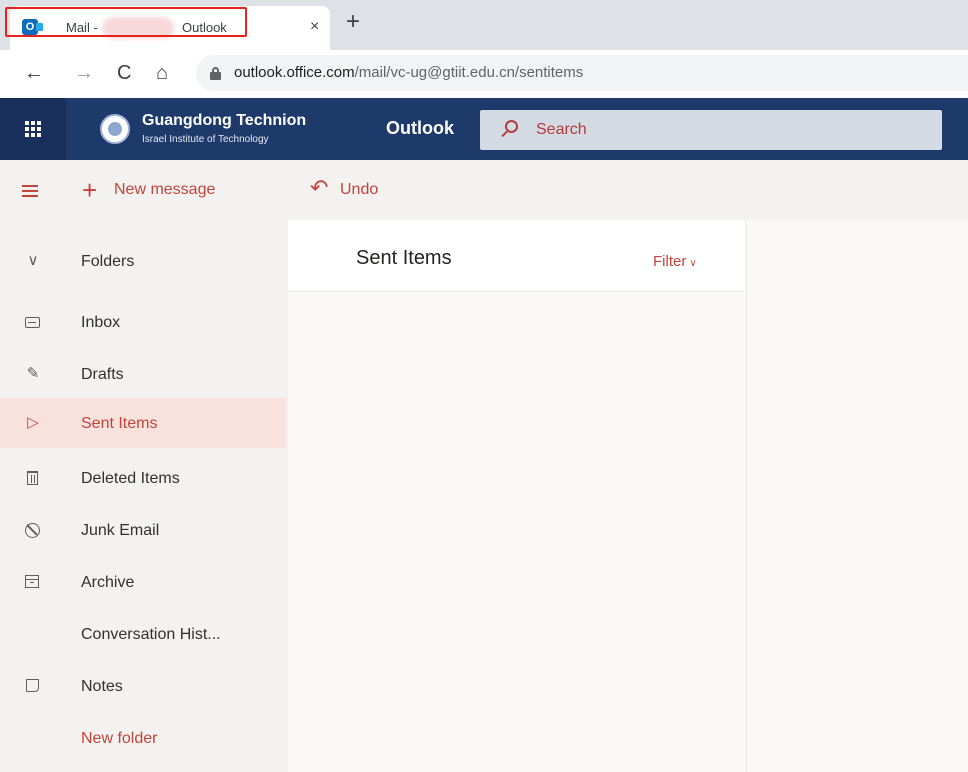  What do you see at coordinates (314, 27) in the screenshot?
I see `tab-close-button: ×` at bounding box center [314, 27].